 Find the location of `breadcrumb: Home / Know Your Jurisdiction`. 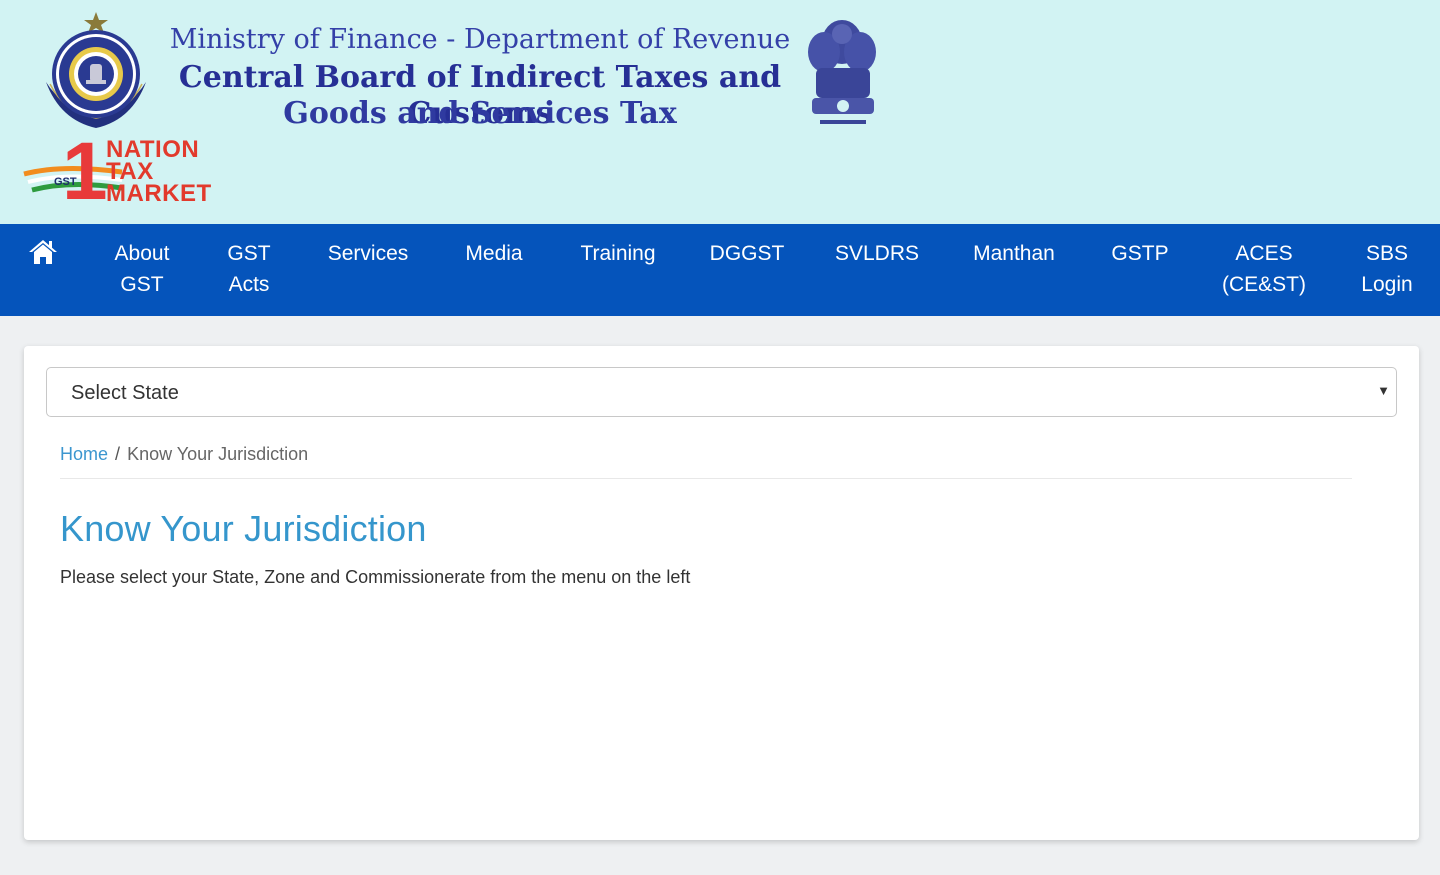

breadcrumb: Home / Know Your Jurisdiction is located at coordinates (184, 454).